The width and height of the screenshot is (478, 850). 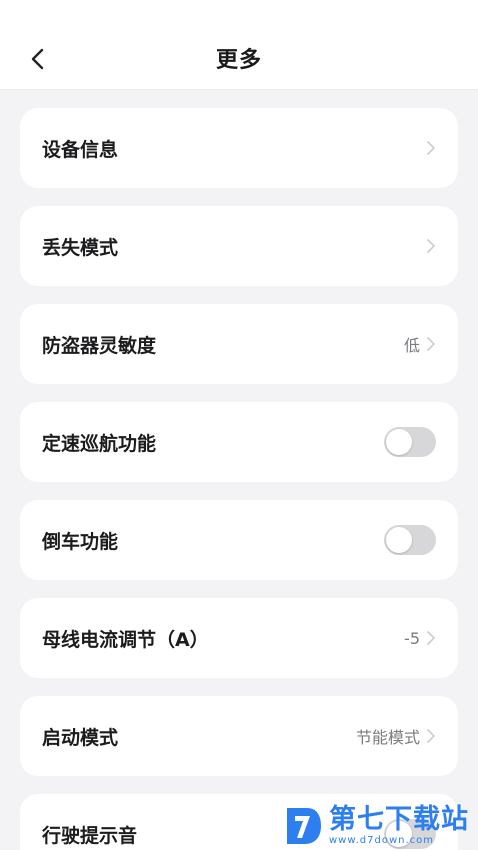 What do you see at coordinates (239, 45) in the screenshot?
I see `top-bar: 更多` at bounding box center [239, 45].